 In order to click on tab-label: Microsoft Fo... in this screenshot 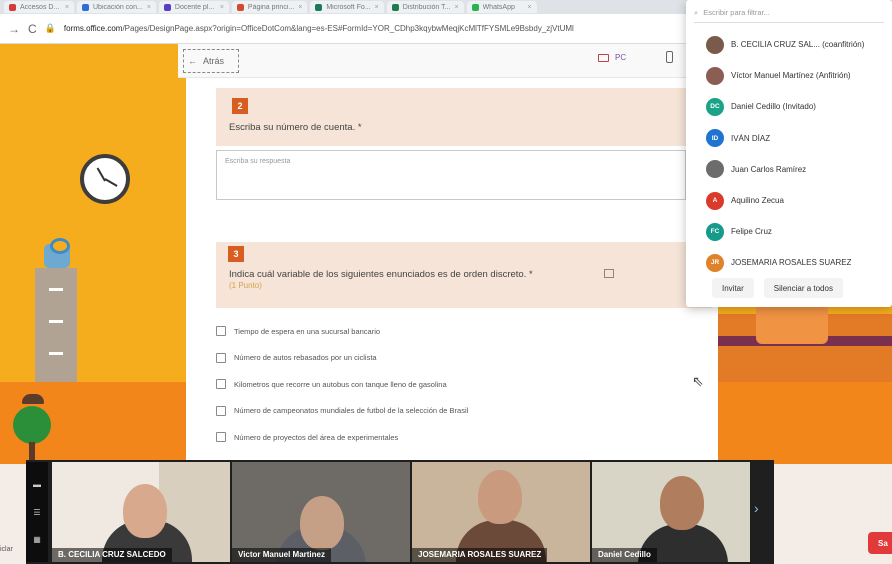, I will do `click(348, 7)`.